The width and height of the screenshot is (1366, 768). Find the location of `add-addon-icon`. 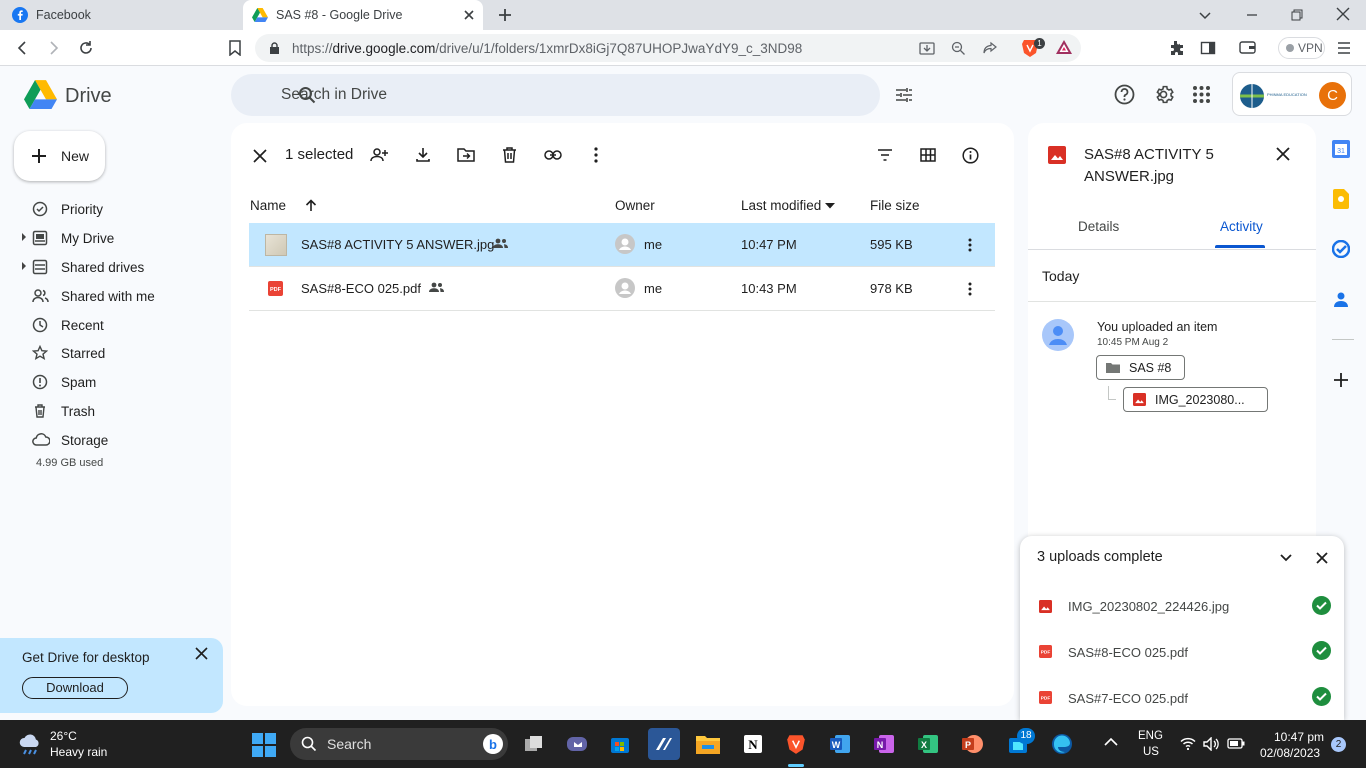

add-addon-icon is located at coordinates (1341, 380).